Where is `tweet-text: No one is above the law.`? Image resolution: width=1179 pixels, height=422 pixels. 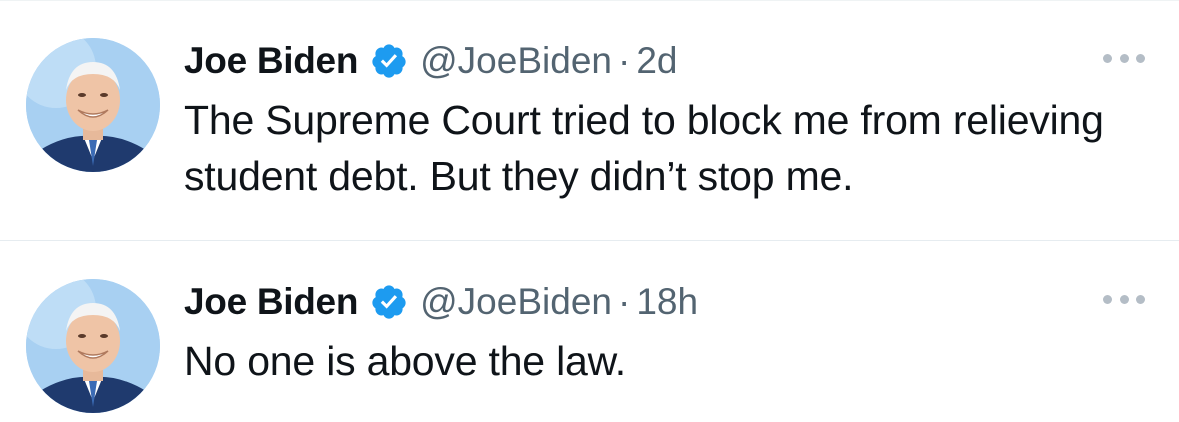 tweet-text: No one is above the law. is located at coordinates (405, 361).